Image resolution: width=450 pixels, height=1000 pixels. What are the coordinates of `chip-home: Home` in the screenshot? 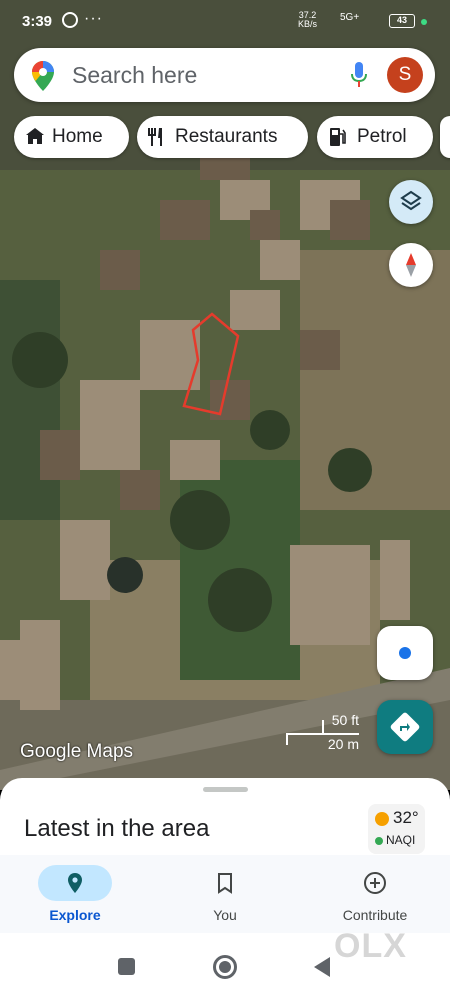 It's located at (71, 137).